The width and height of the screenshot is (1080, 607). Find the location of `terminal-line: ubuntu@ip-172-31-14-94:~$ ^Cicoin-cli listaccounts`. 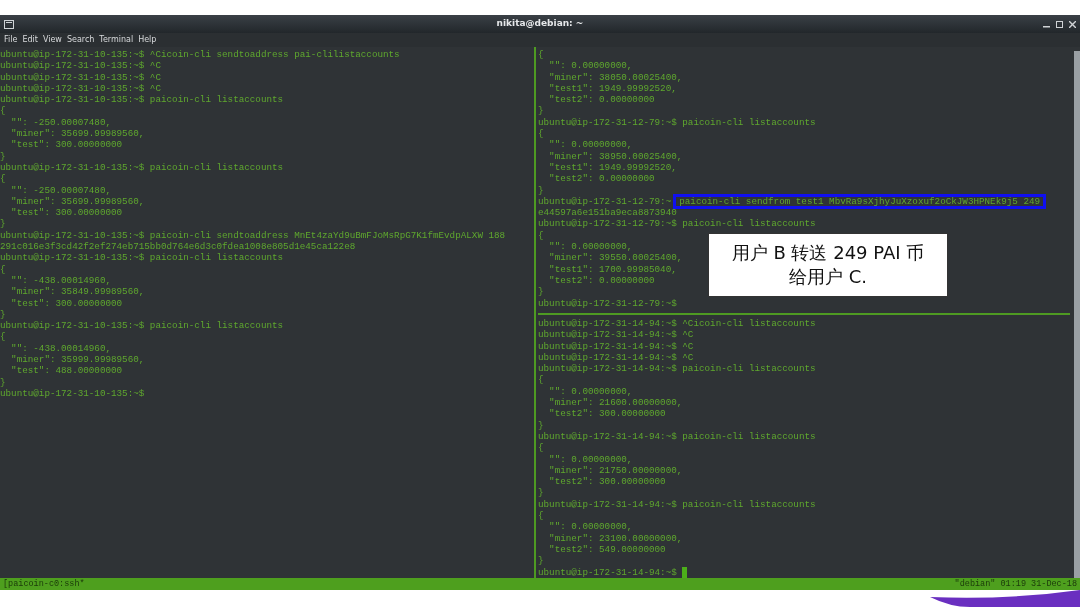

terminal-line: ubuntu@ip-172-31-14-94:~$ ^Cicoin-cli listaccounts is located at coordinates (677, 324).